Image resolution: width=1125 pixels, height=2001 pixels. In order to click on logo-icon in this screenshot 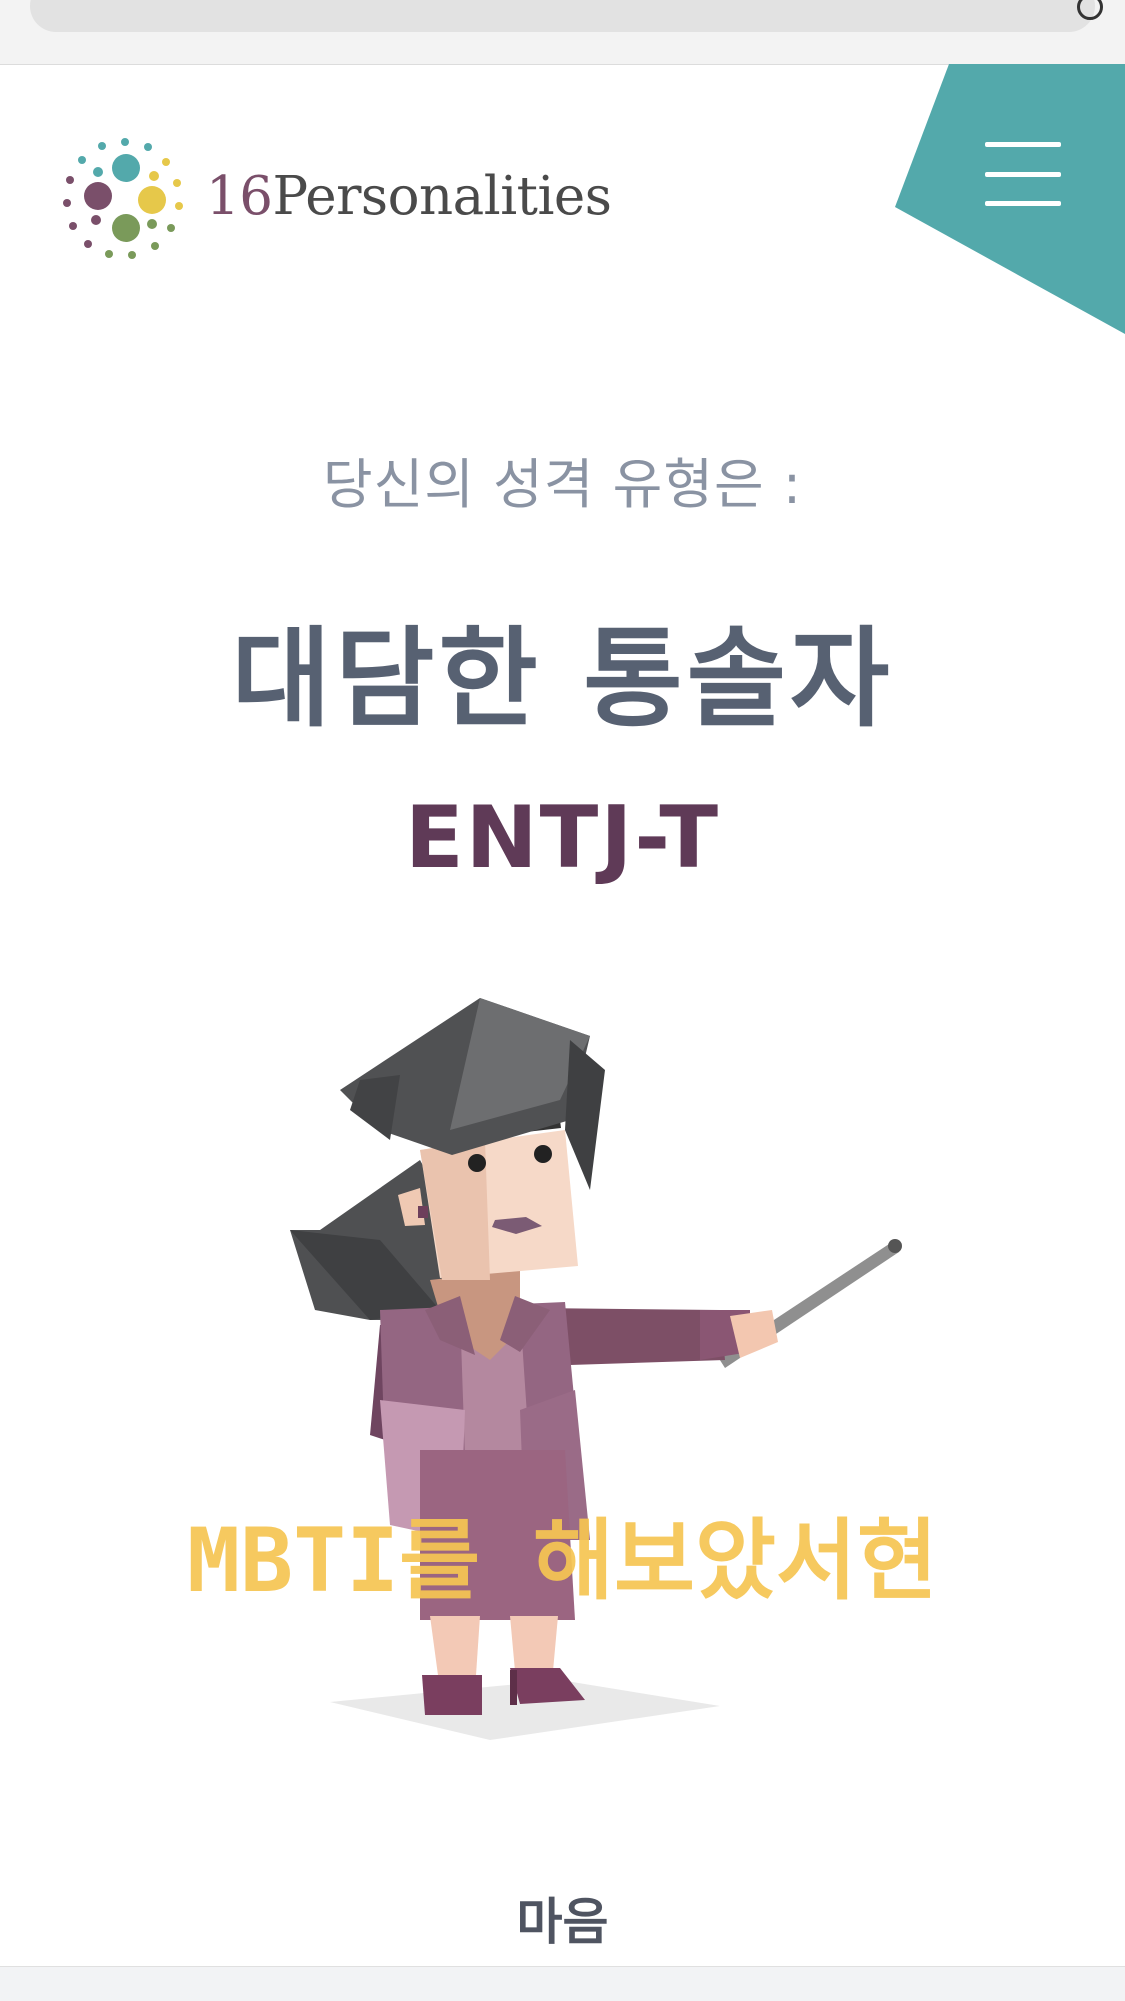, I will do `click(125, 199)`.